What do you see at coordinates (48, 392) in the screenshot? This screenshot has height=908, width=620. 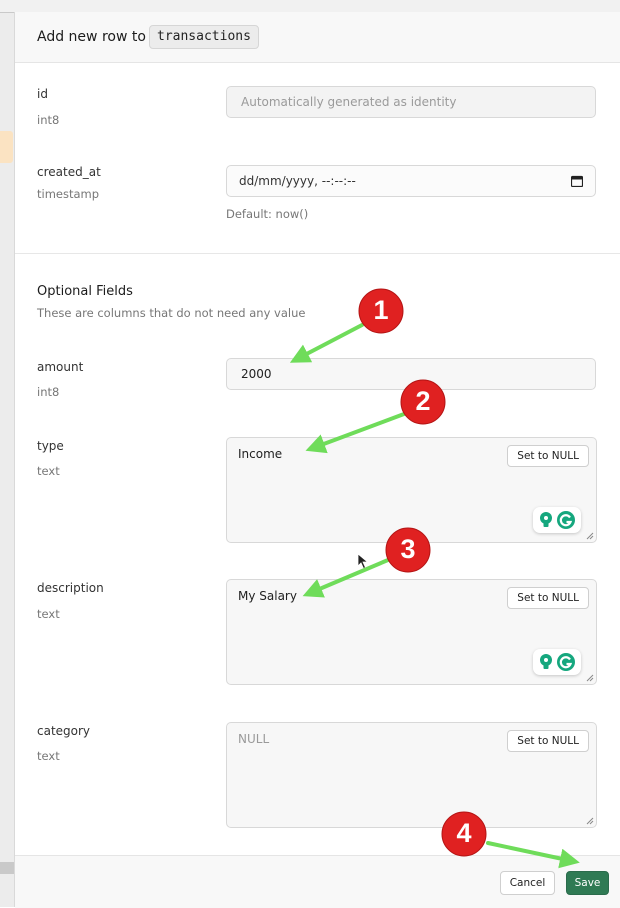 I see `field-type-amount: int8` at bounding box center [48, 392].